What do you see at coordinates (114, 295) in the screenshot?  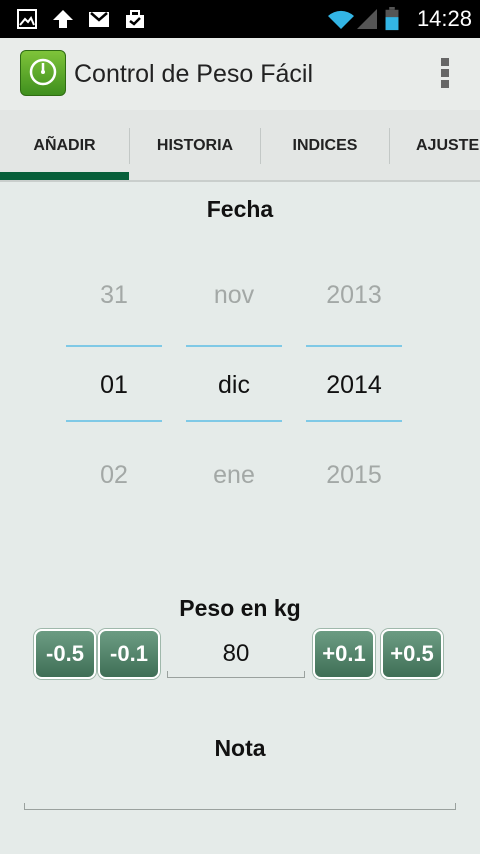 I see `day-prev: 31` at bounding box center [114, 295].